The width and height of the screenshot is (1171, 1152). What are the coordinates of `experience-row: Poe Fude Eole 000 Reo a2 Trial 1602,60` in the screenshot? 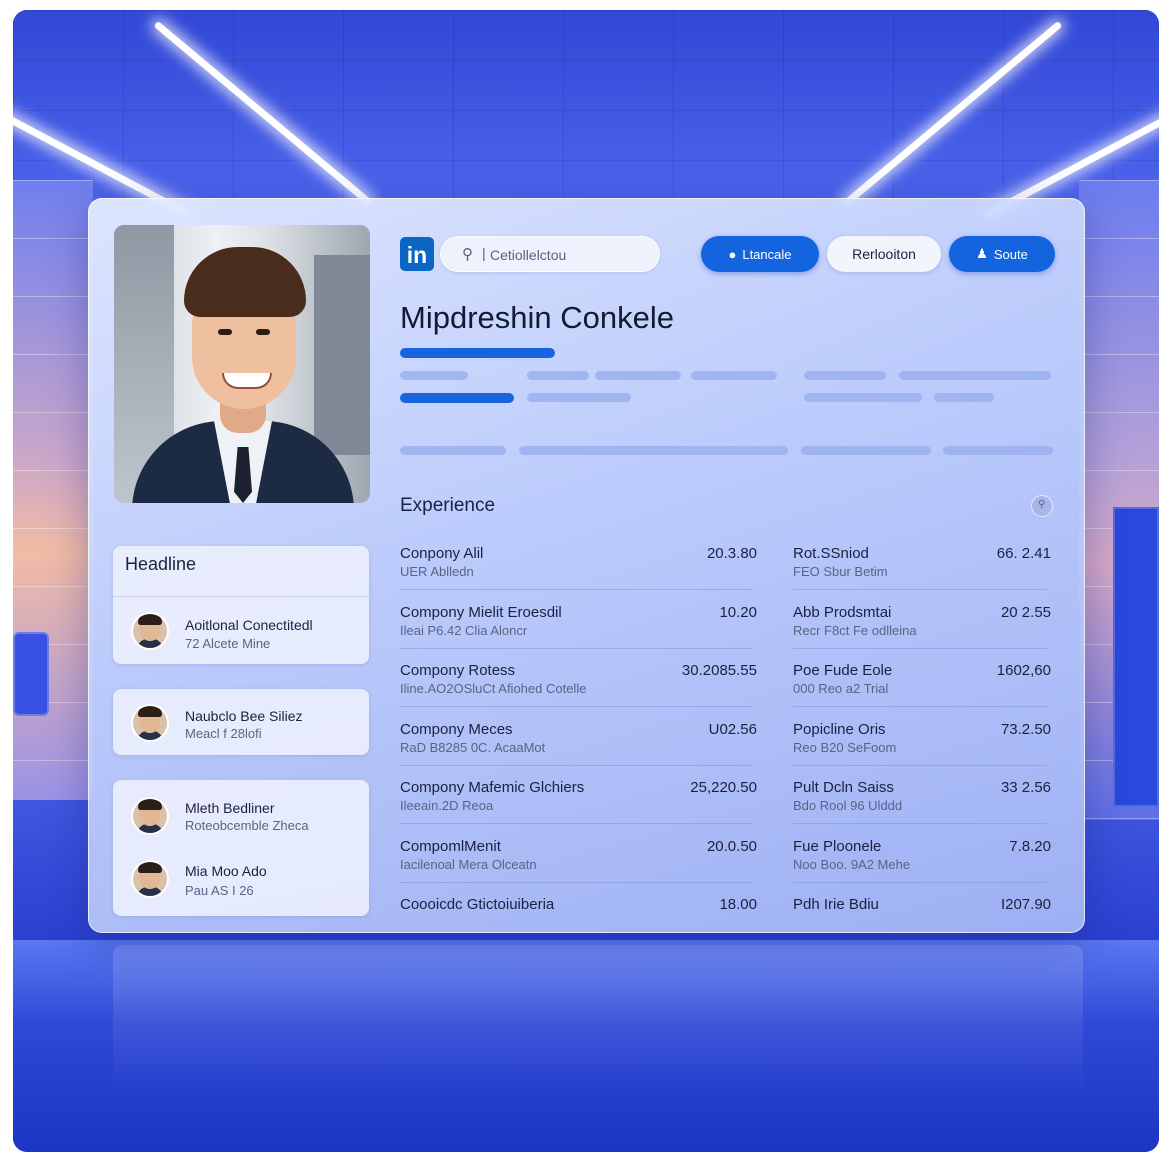 It's located at (922, 687).